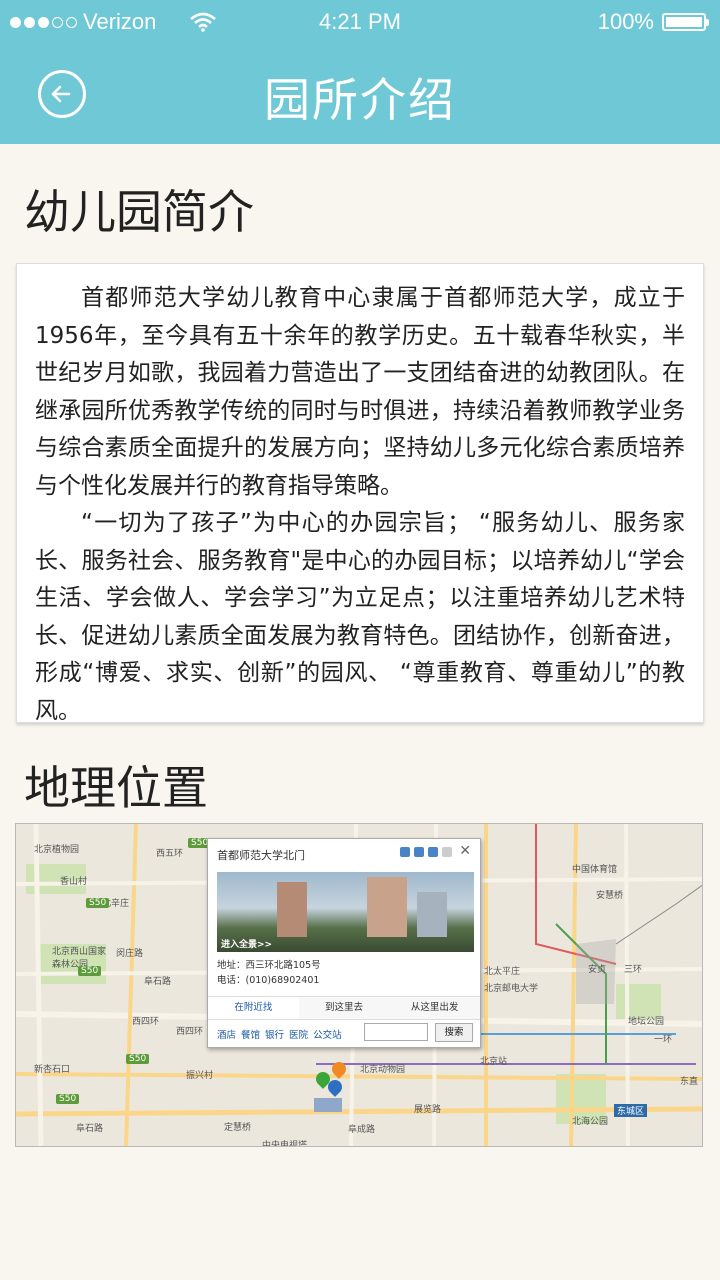 This screenshot has height=1280, width=720. What do you see at coordinates (253, 1008) in the screenshot?
I see `tab-nearby: 在附近找` at bounding box center [253, 1008].